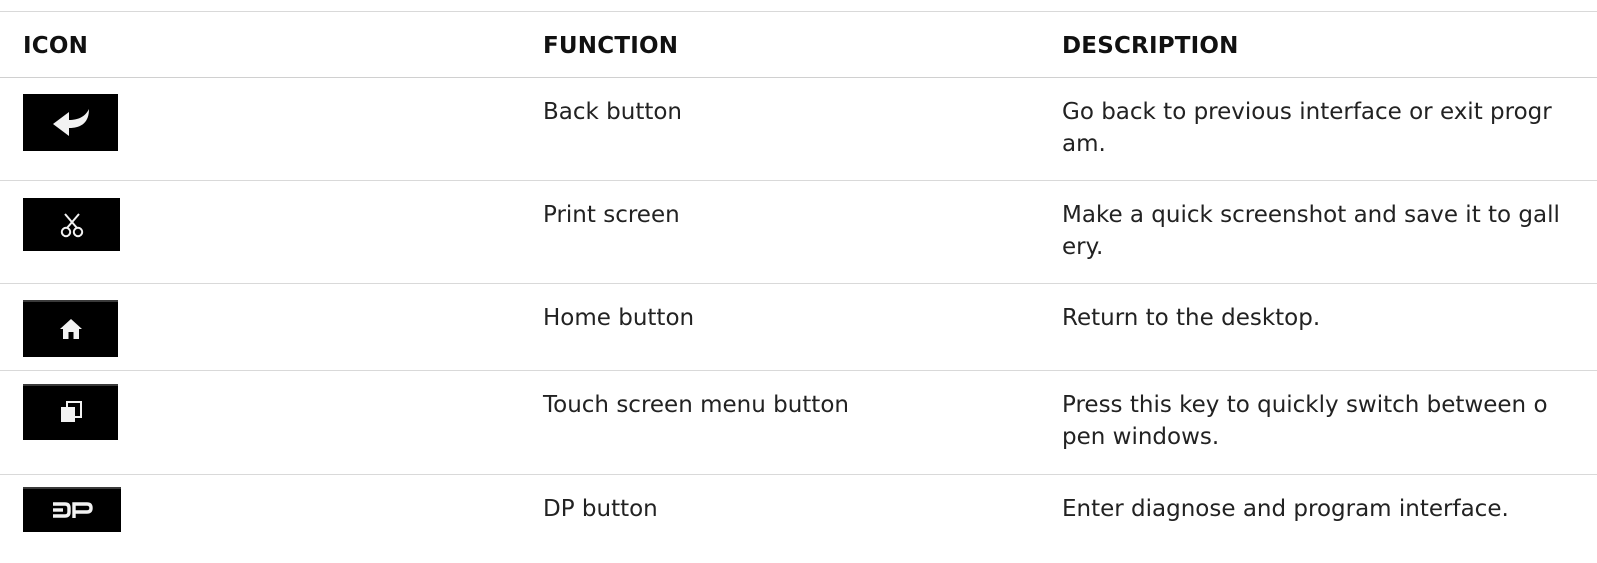 This screenshot has width=1597, height=563. I want to click on scissors-glyph, so click(71, 224).